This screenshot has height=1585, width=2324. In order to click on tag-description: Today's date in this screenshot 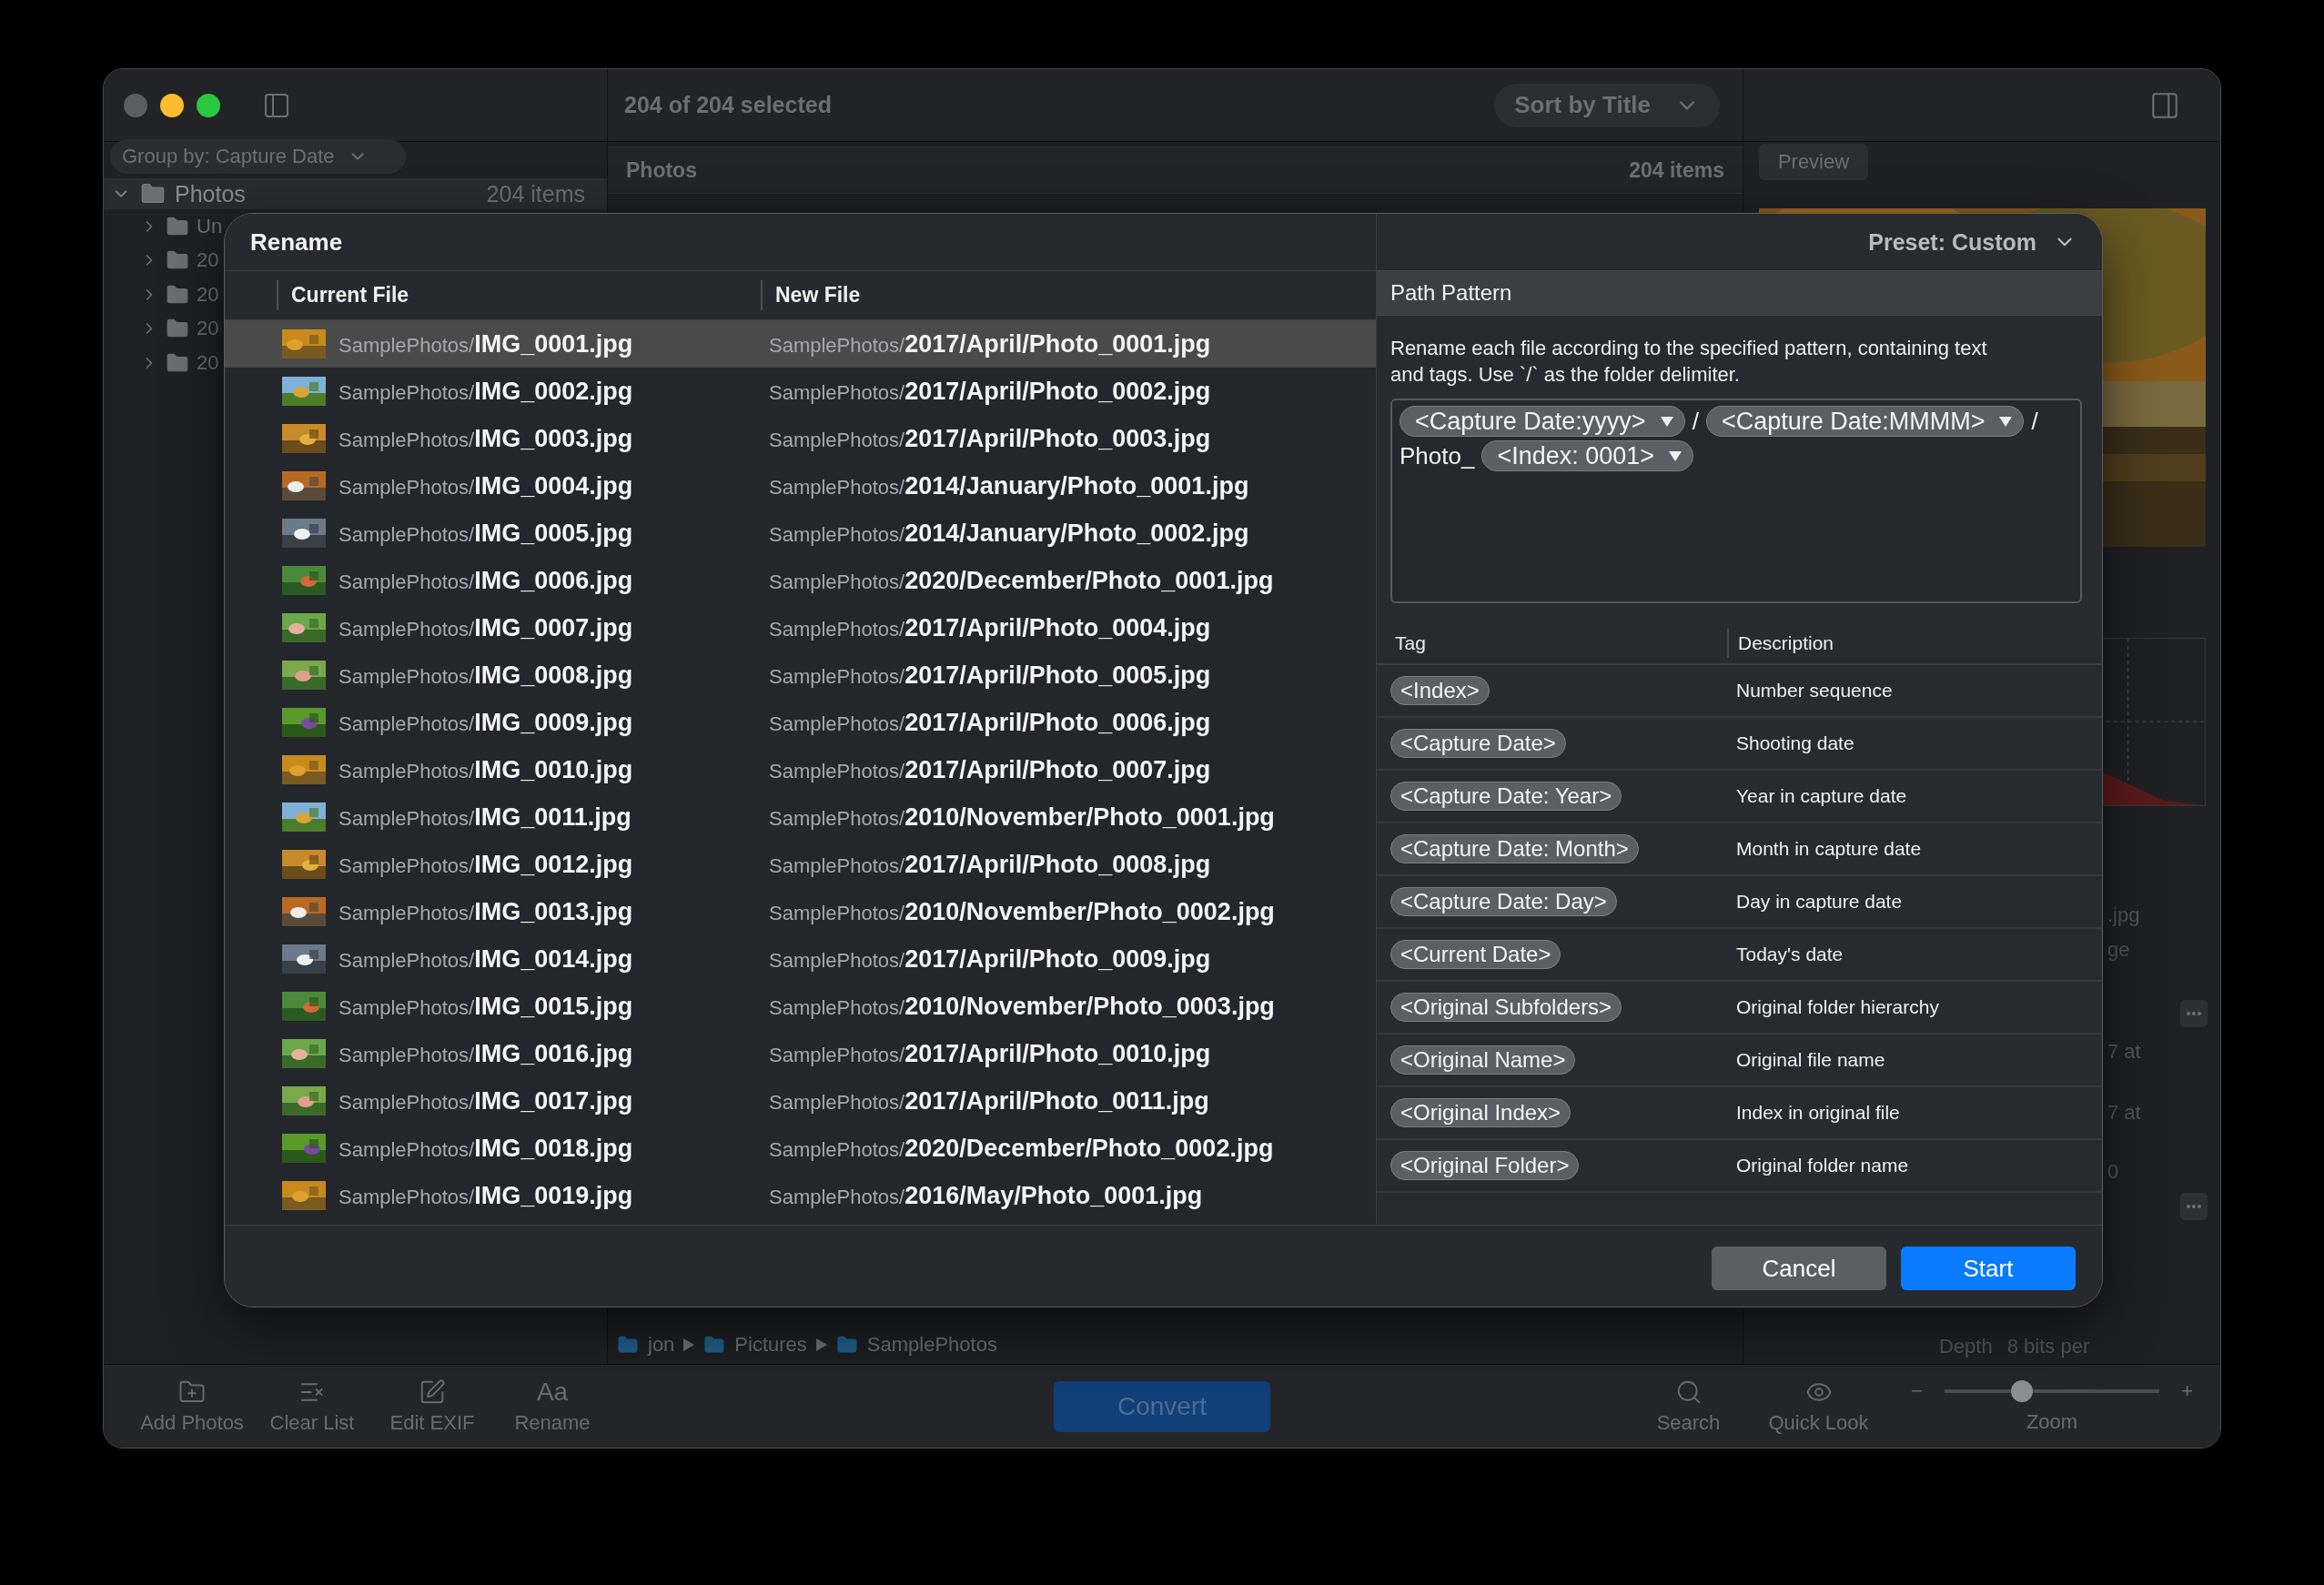, I will do `click(1790, 955)`.